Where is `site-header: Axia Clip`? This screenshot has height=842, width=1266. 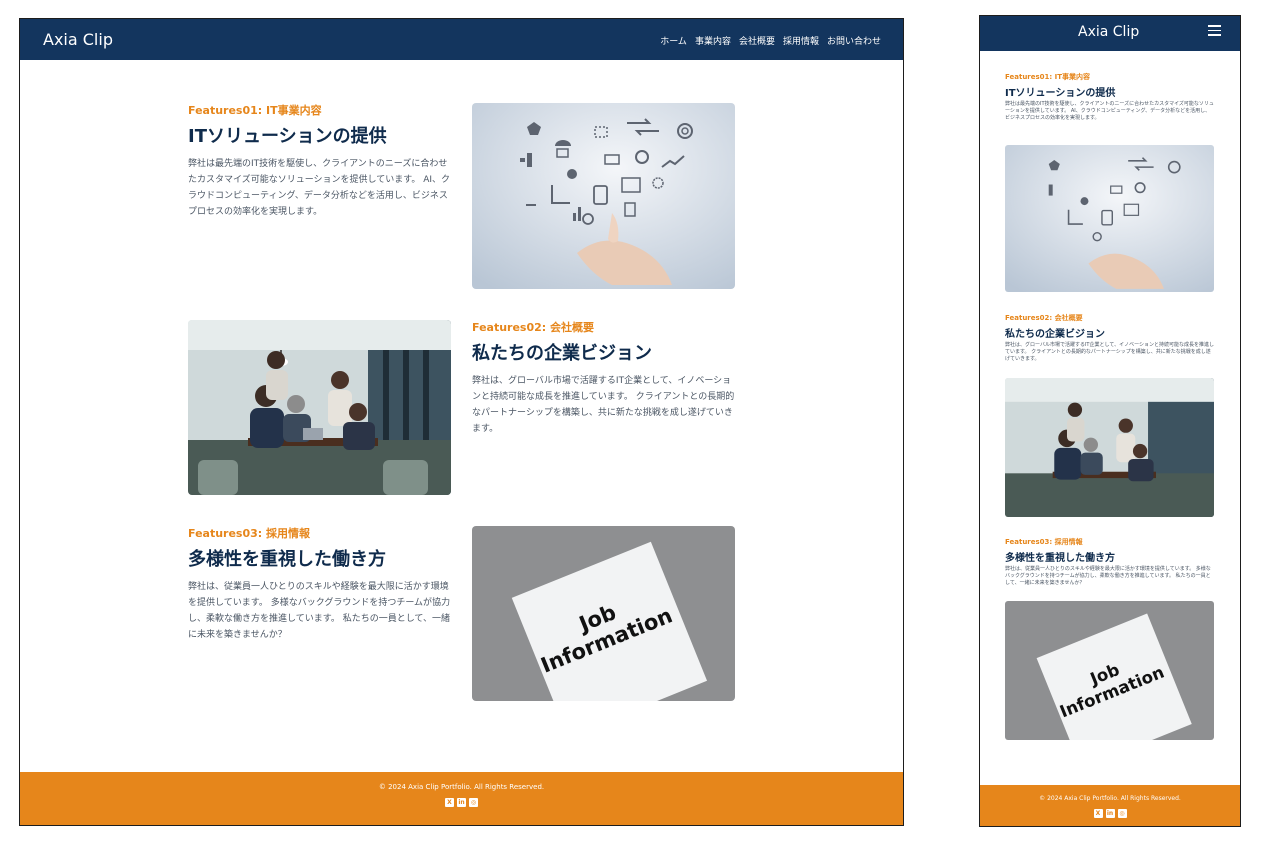
site-header: Axia Clip is located at coordinates (1110, 33).